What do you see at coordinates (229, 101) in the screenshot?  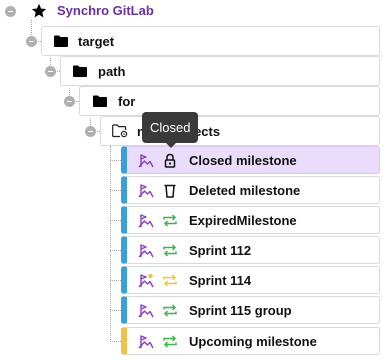 I see `tree-node-for: for` at bounding box center [229, 101].